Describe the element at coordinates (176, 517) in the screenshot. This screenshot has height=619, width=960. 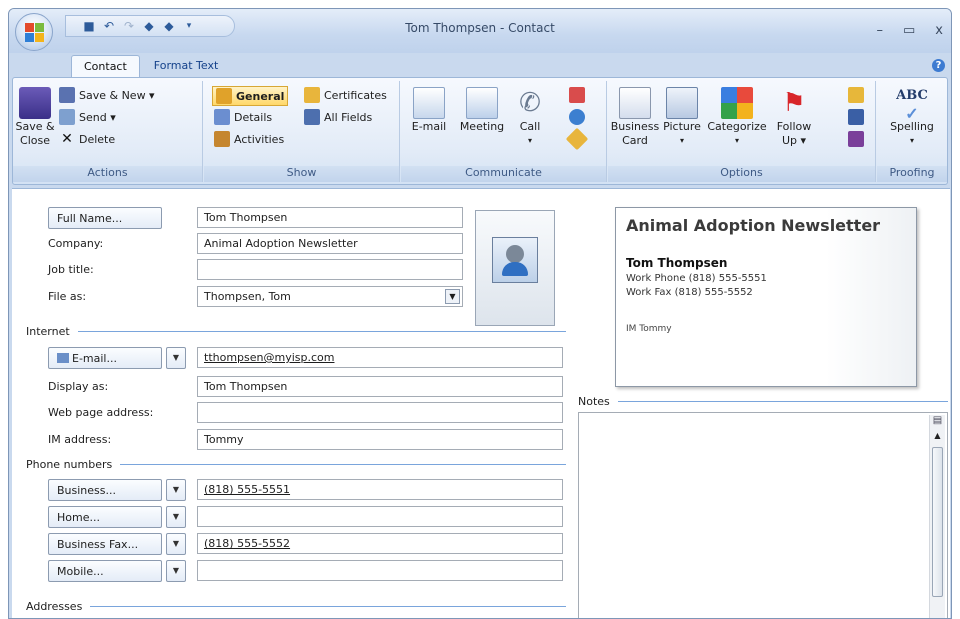
I see `home-phone-dropdown: ▼` at that location.